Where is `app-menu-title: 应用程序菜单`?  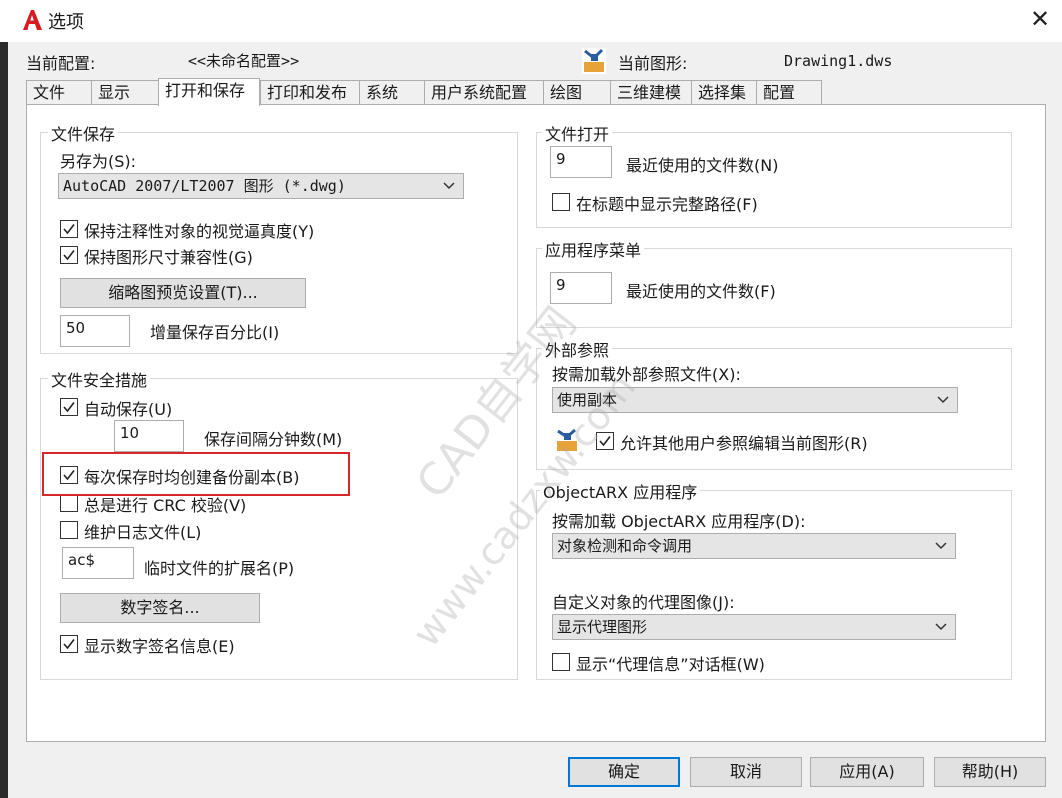
app-menu-title: 应用程序菜单 is located at coordinates (593, 249).